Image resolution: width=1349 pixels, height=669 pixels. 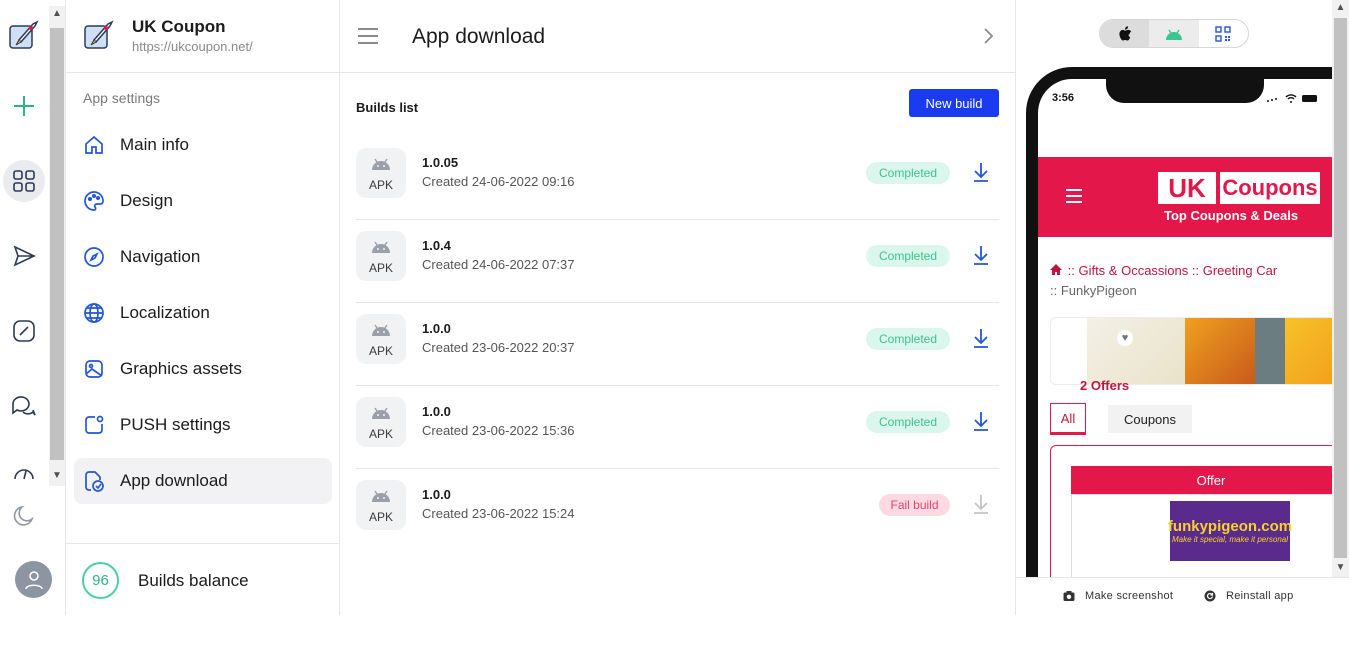 What do you see at coordinates (160, 256) in the screenshot?
I see `sidebar-item-label: Navigation` at bounding box center [160, 256].